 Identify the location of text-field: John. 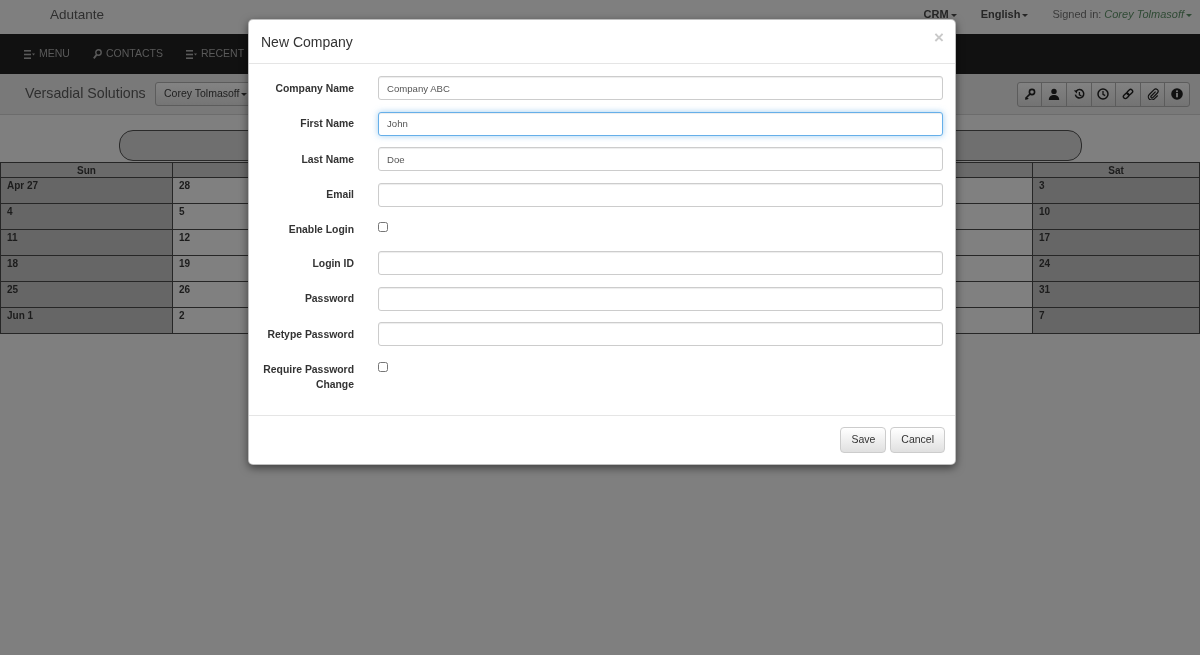
(660, 123).